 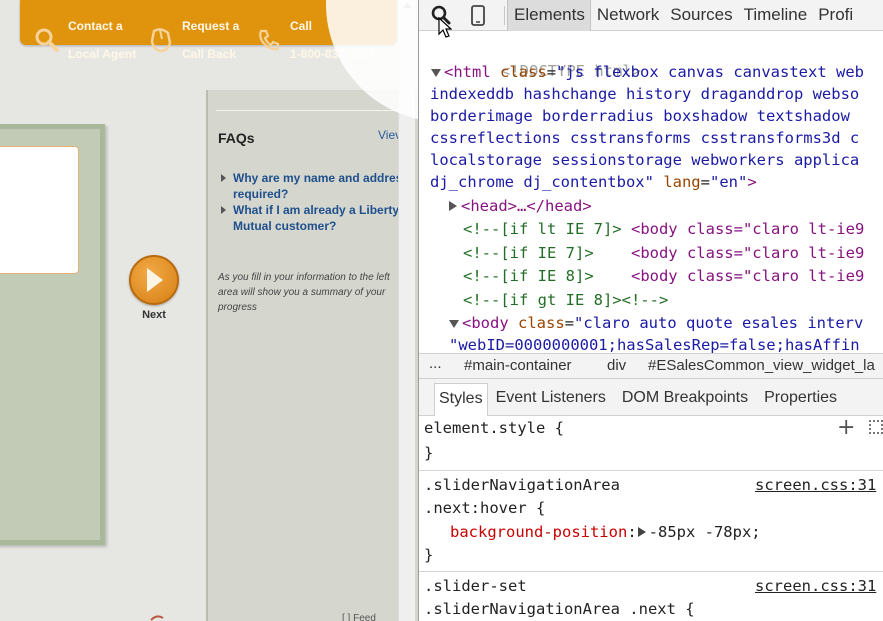 What do you see at coordinates (95, 26) in the screenshot?
I see `contact-agent-line1: Contact a` at bounding box center [95, 26].